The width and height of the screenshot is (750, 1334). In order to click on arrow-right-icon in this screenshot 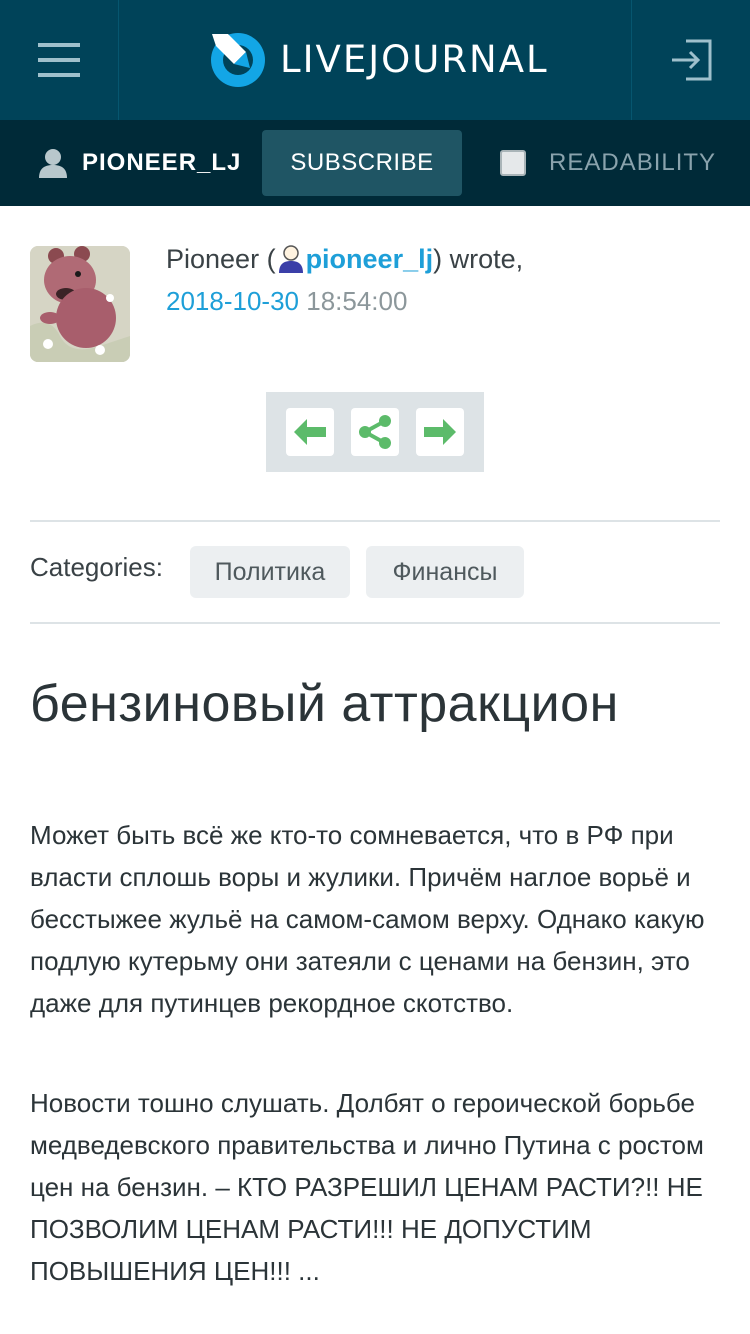, I will do `click(440, 432)`.